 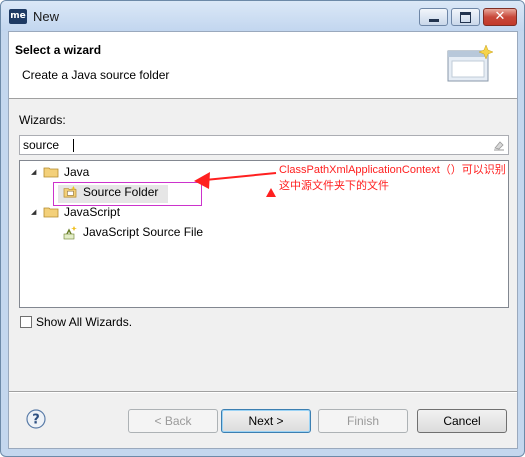 I want to click on annotation-marker-icon, so click(x=271, y=192).